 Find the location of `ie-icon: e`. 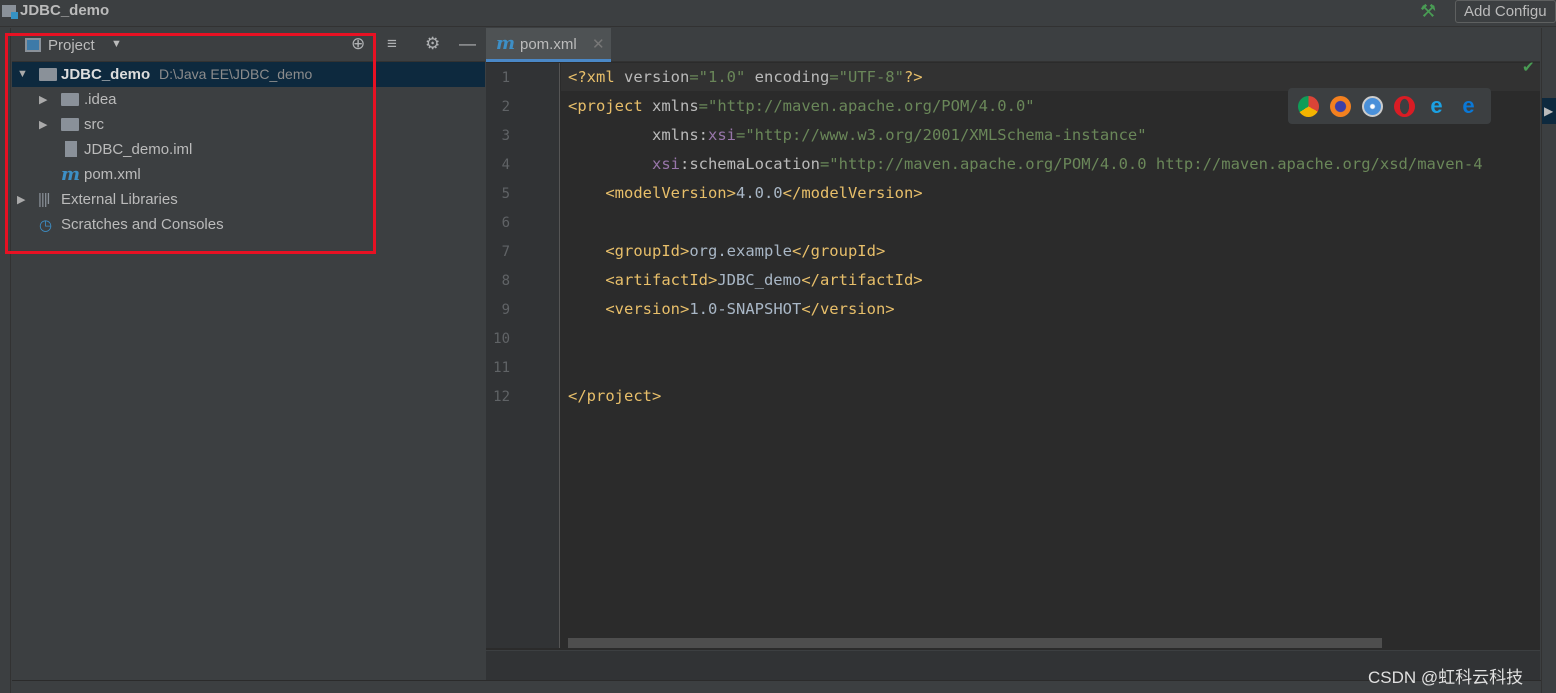

ie-icon: e is located at coordinates (1436, 105).